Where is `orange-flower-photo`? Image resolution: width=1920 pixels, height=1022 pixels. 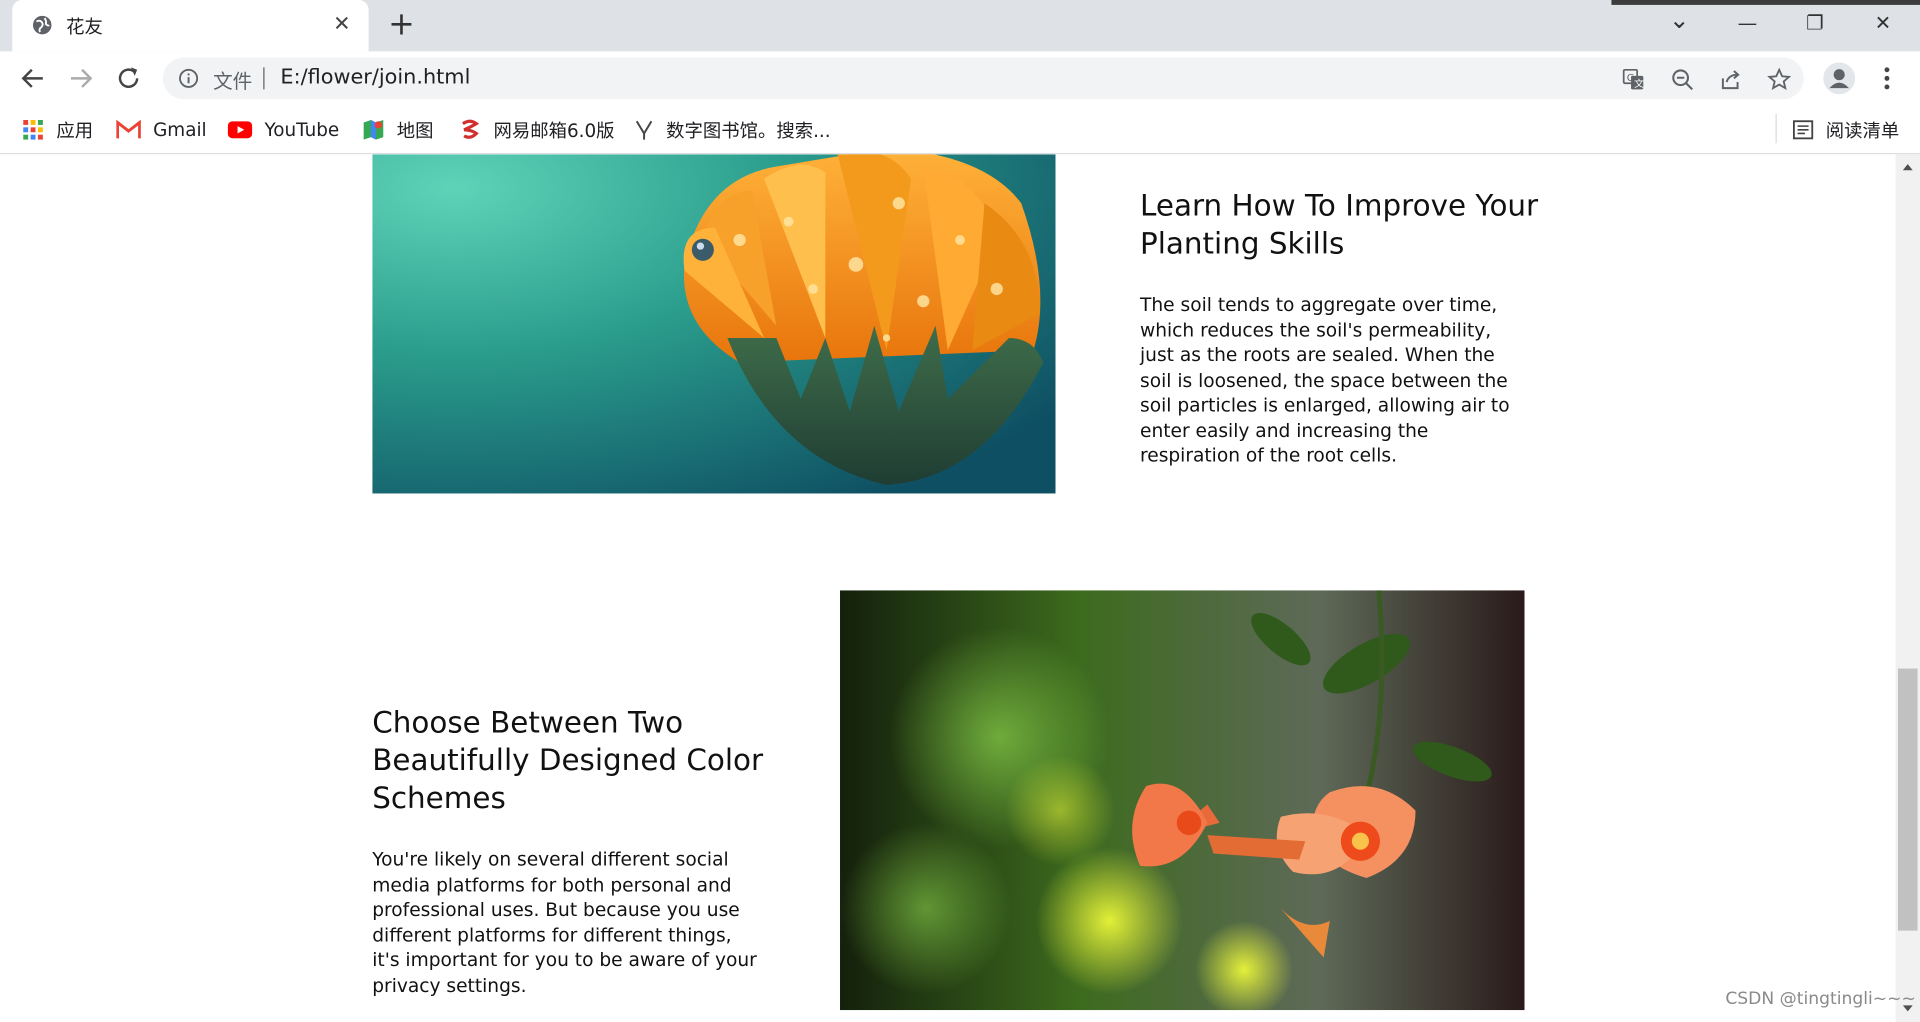
orange-flower-photo is located at coordinates (714, 324).